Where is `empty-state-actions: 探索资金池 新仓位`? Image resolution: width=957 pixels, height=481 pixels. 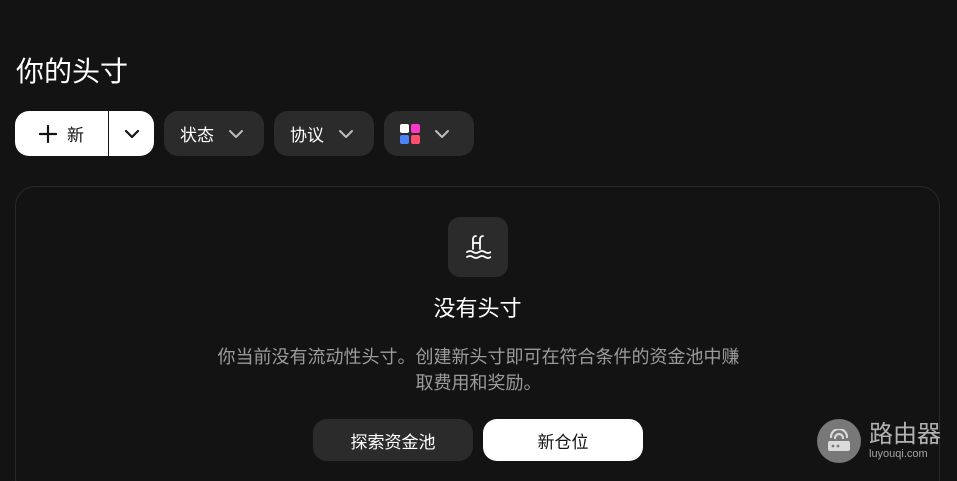 empty-state-actions: 探索资金池 新仓位 is located at coordinates (478, 440).